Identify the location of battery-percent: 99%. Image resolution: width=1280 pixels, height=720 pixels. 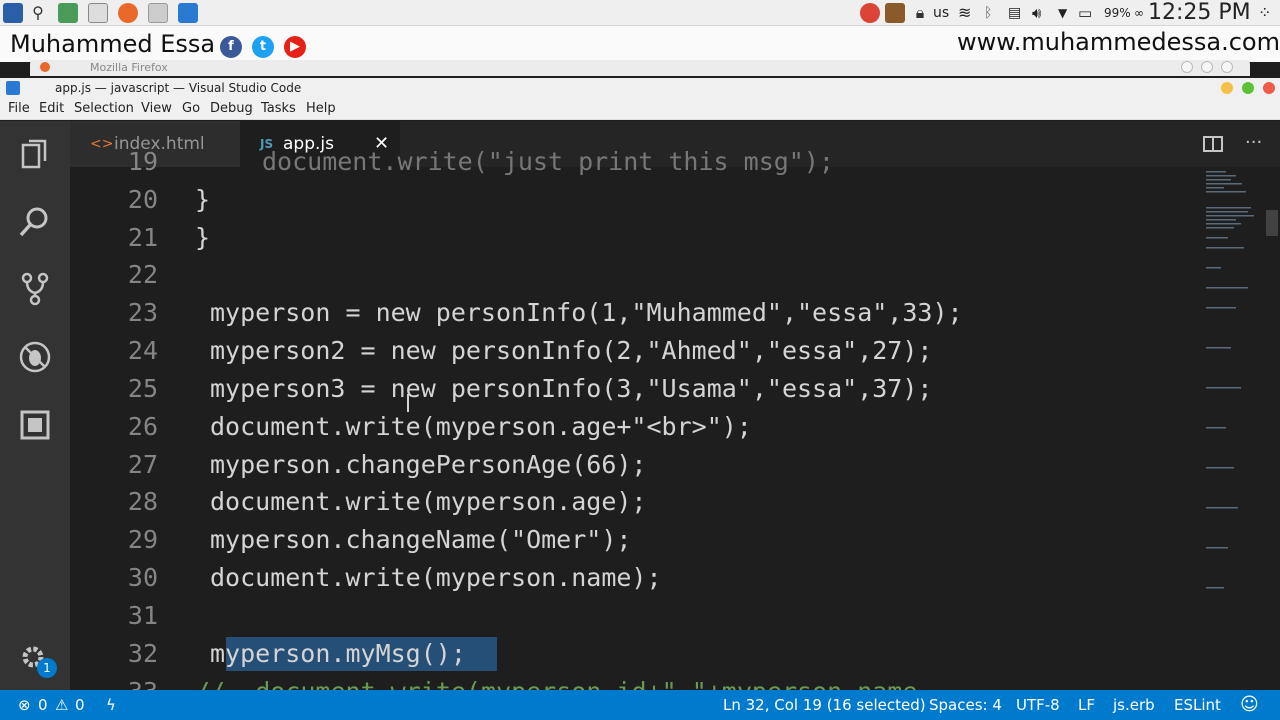
(1117, 13).